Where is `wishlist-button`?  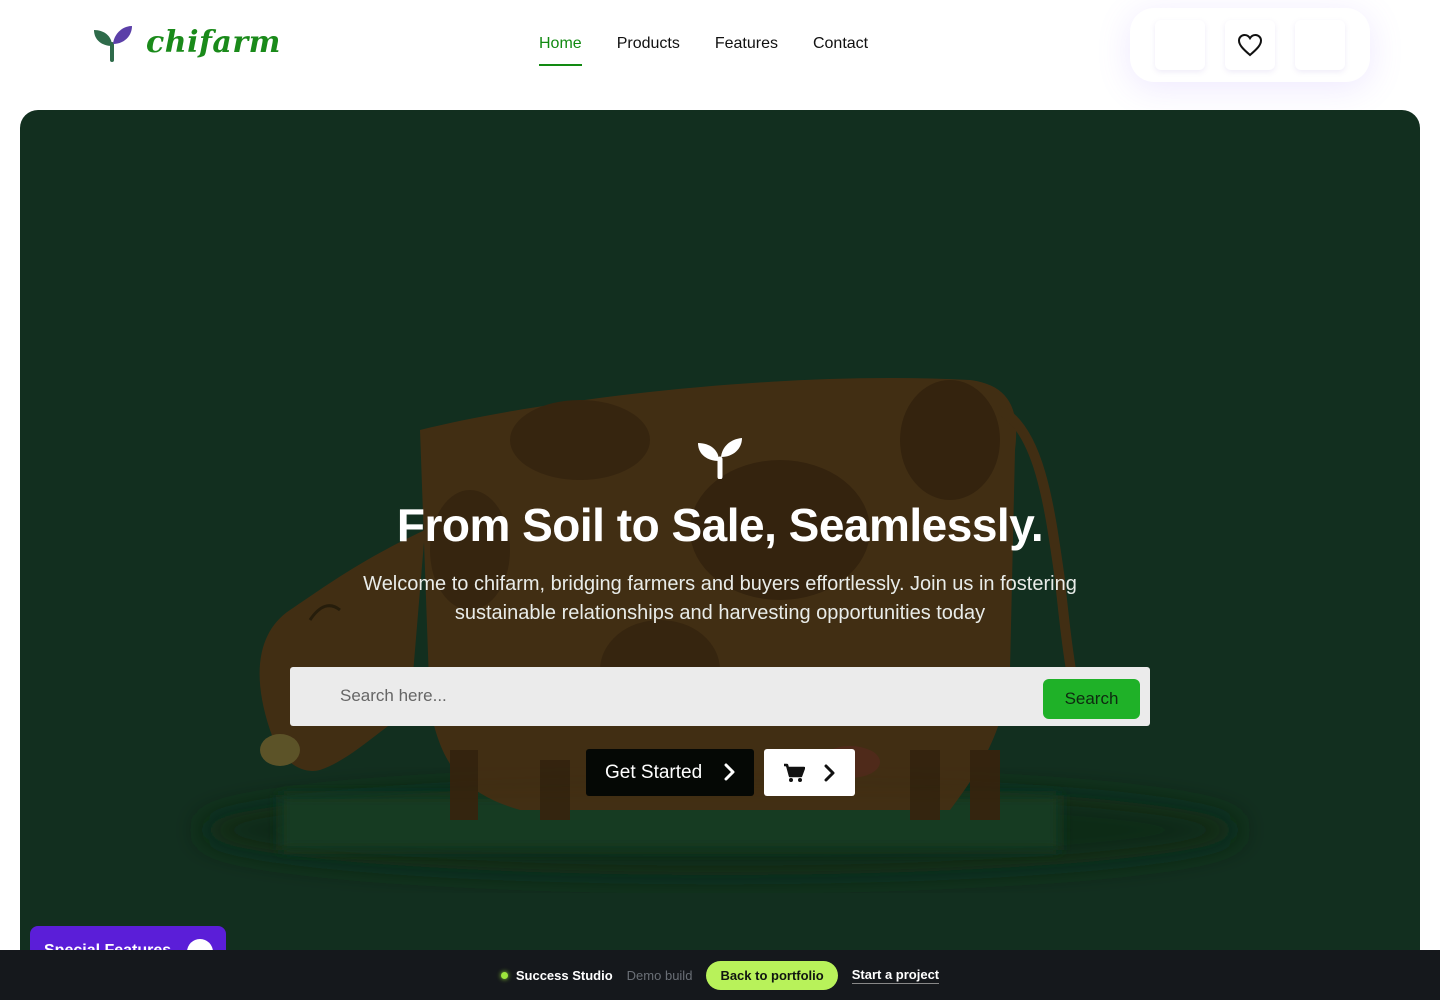 wishlist-button is located at coordinates (1250, 45).